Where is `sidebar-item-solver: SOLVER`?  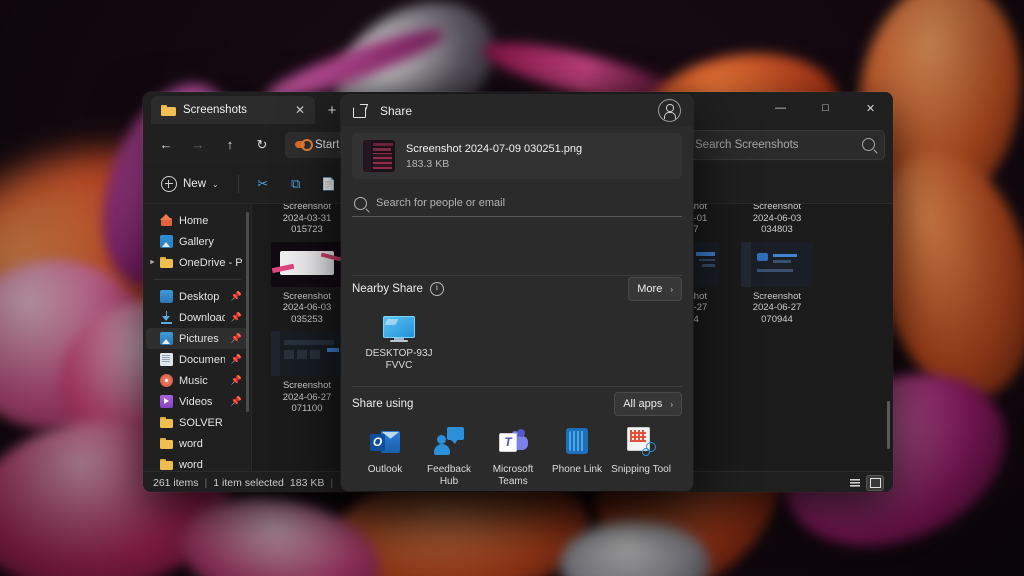 sidebar-item-solver: SOLVER is located at coordinates (197, 422).